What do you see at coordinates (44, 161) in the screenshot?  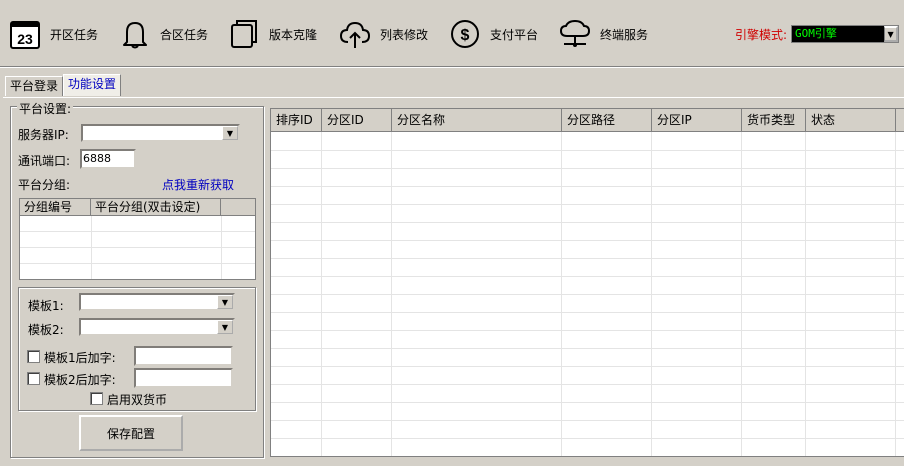 I see `port-label: 通讯端口:` at bounding box center [44, 161].